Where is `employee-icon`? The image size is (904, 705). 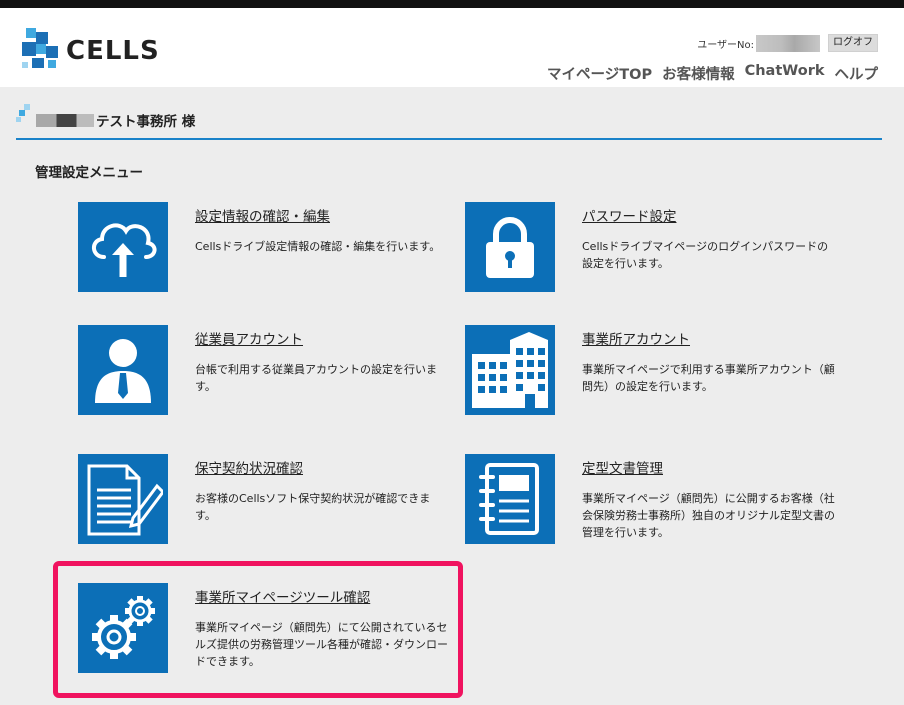
employee-icon is located at coordinates (123, 370).